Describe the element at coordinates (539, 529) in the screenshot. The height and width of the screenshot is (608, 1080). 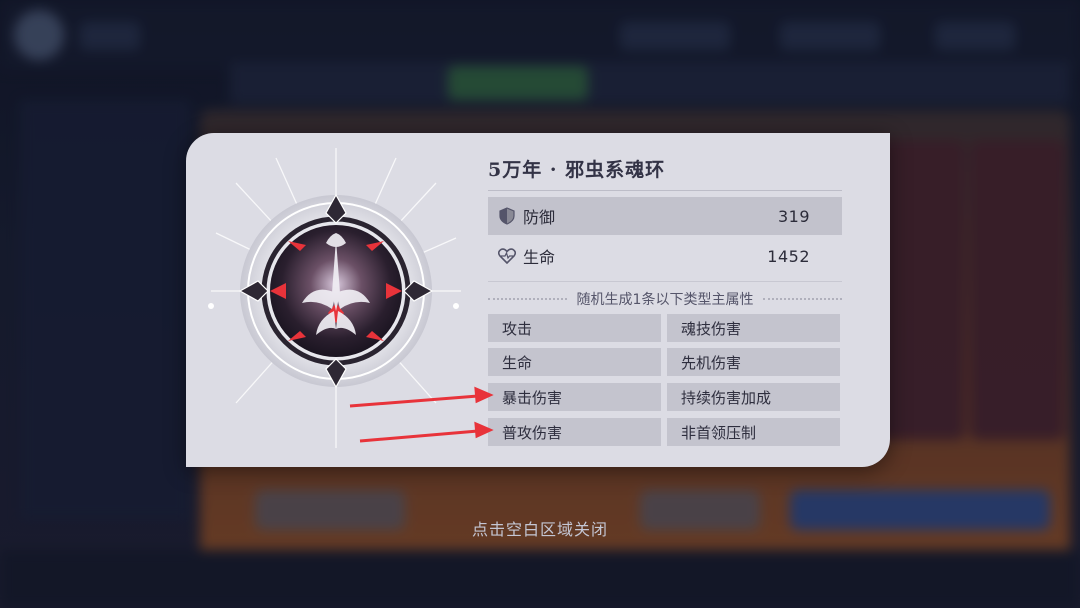
I see `close-hint: 点击空白区域关闭` at that location.